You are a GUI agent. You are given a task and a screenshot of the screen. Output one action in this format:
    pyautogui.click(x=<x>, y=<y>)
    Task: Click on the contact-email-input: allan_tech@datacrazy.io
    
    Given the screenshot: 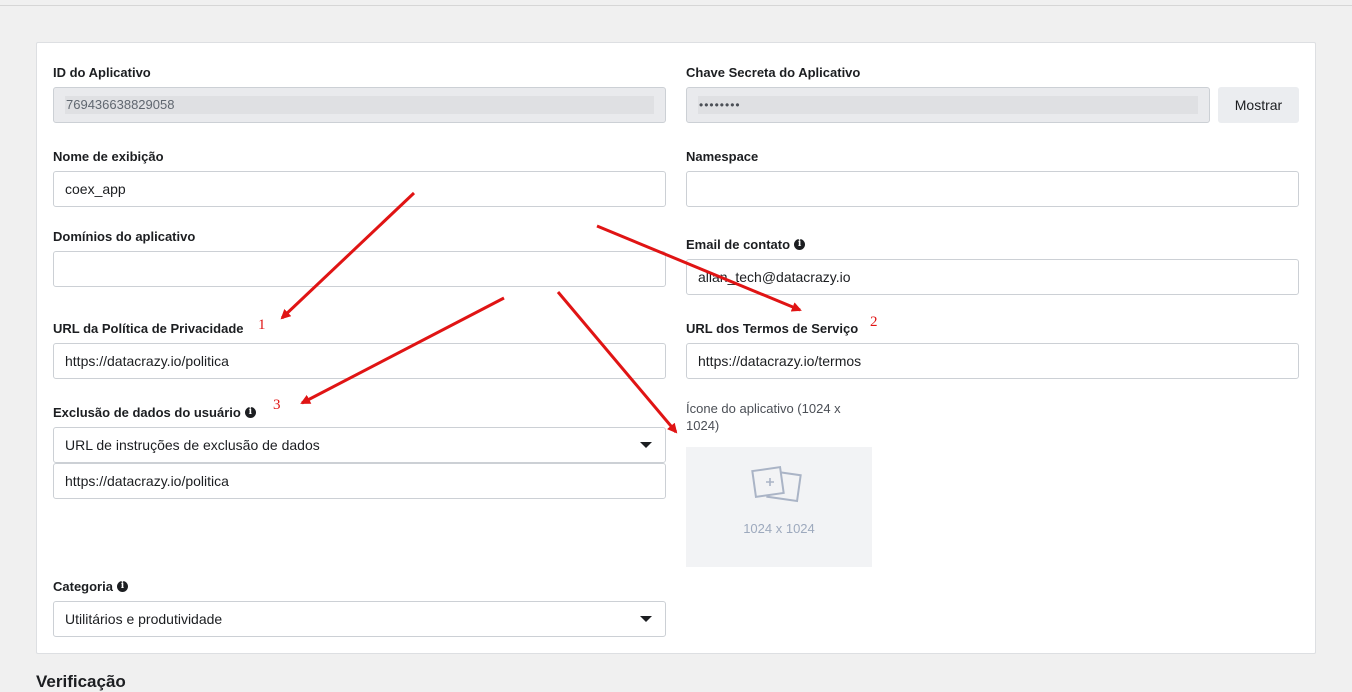 What is the action you would take?
    pyautogui.click(x=992, y=277)
    